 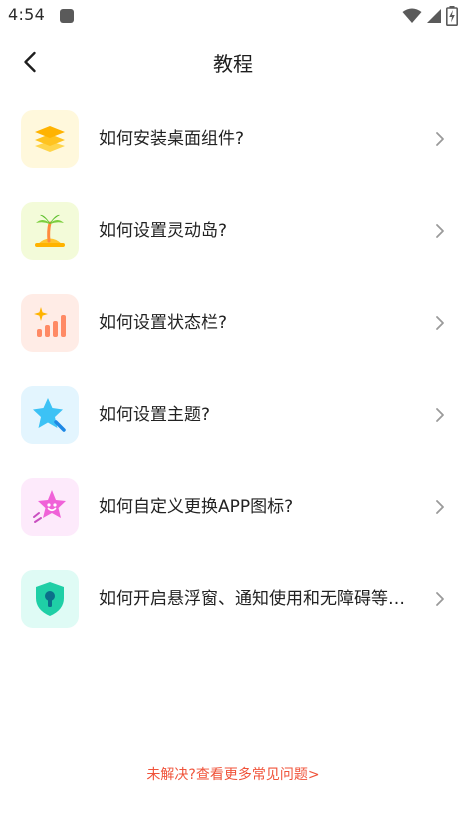 I want to click on notification-icon, so click(x=67, y=16).